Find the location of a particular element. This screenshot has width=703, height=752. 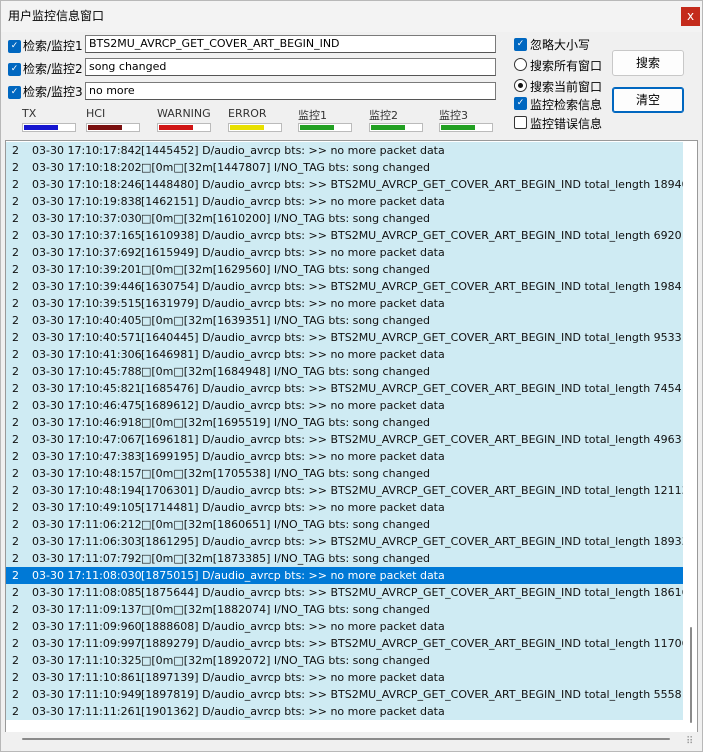

legend-error-swatch is located at coordinates (255, 127).